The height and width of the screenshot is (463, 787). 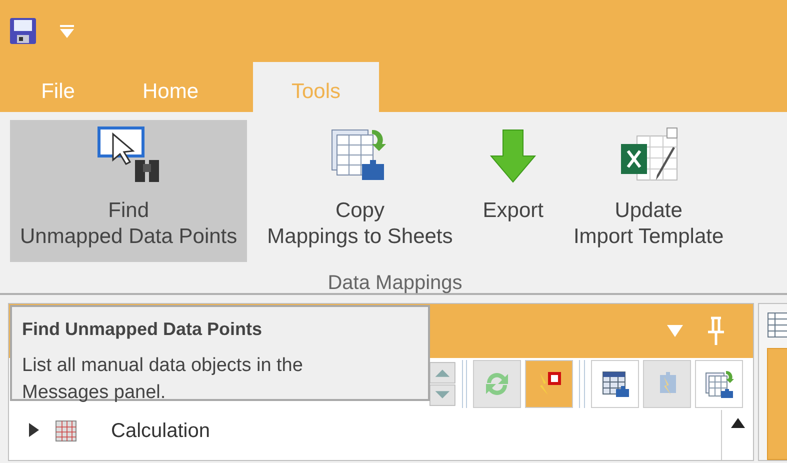 I want to click on ribbon-button: Update Import Template, so click(x=648, y=191).